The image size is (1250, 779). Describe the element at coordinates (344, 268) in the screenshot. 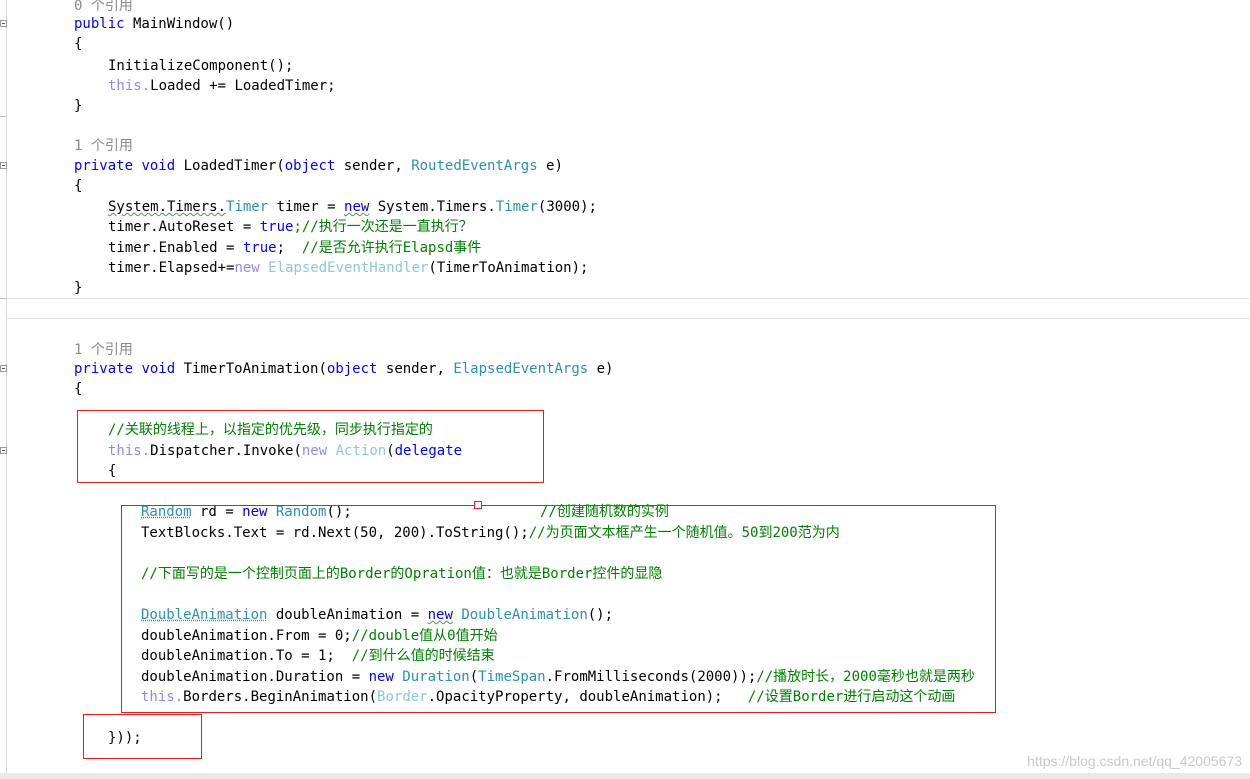

I see `type-name: ElapsedEventHandler` at that location.